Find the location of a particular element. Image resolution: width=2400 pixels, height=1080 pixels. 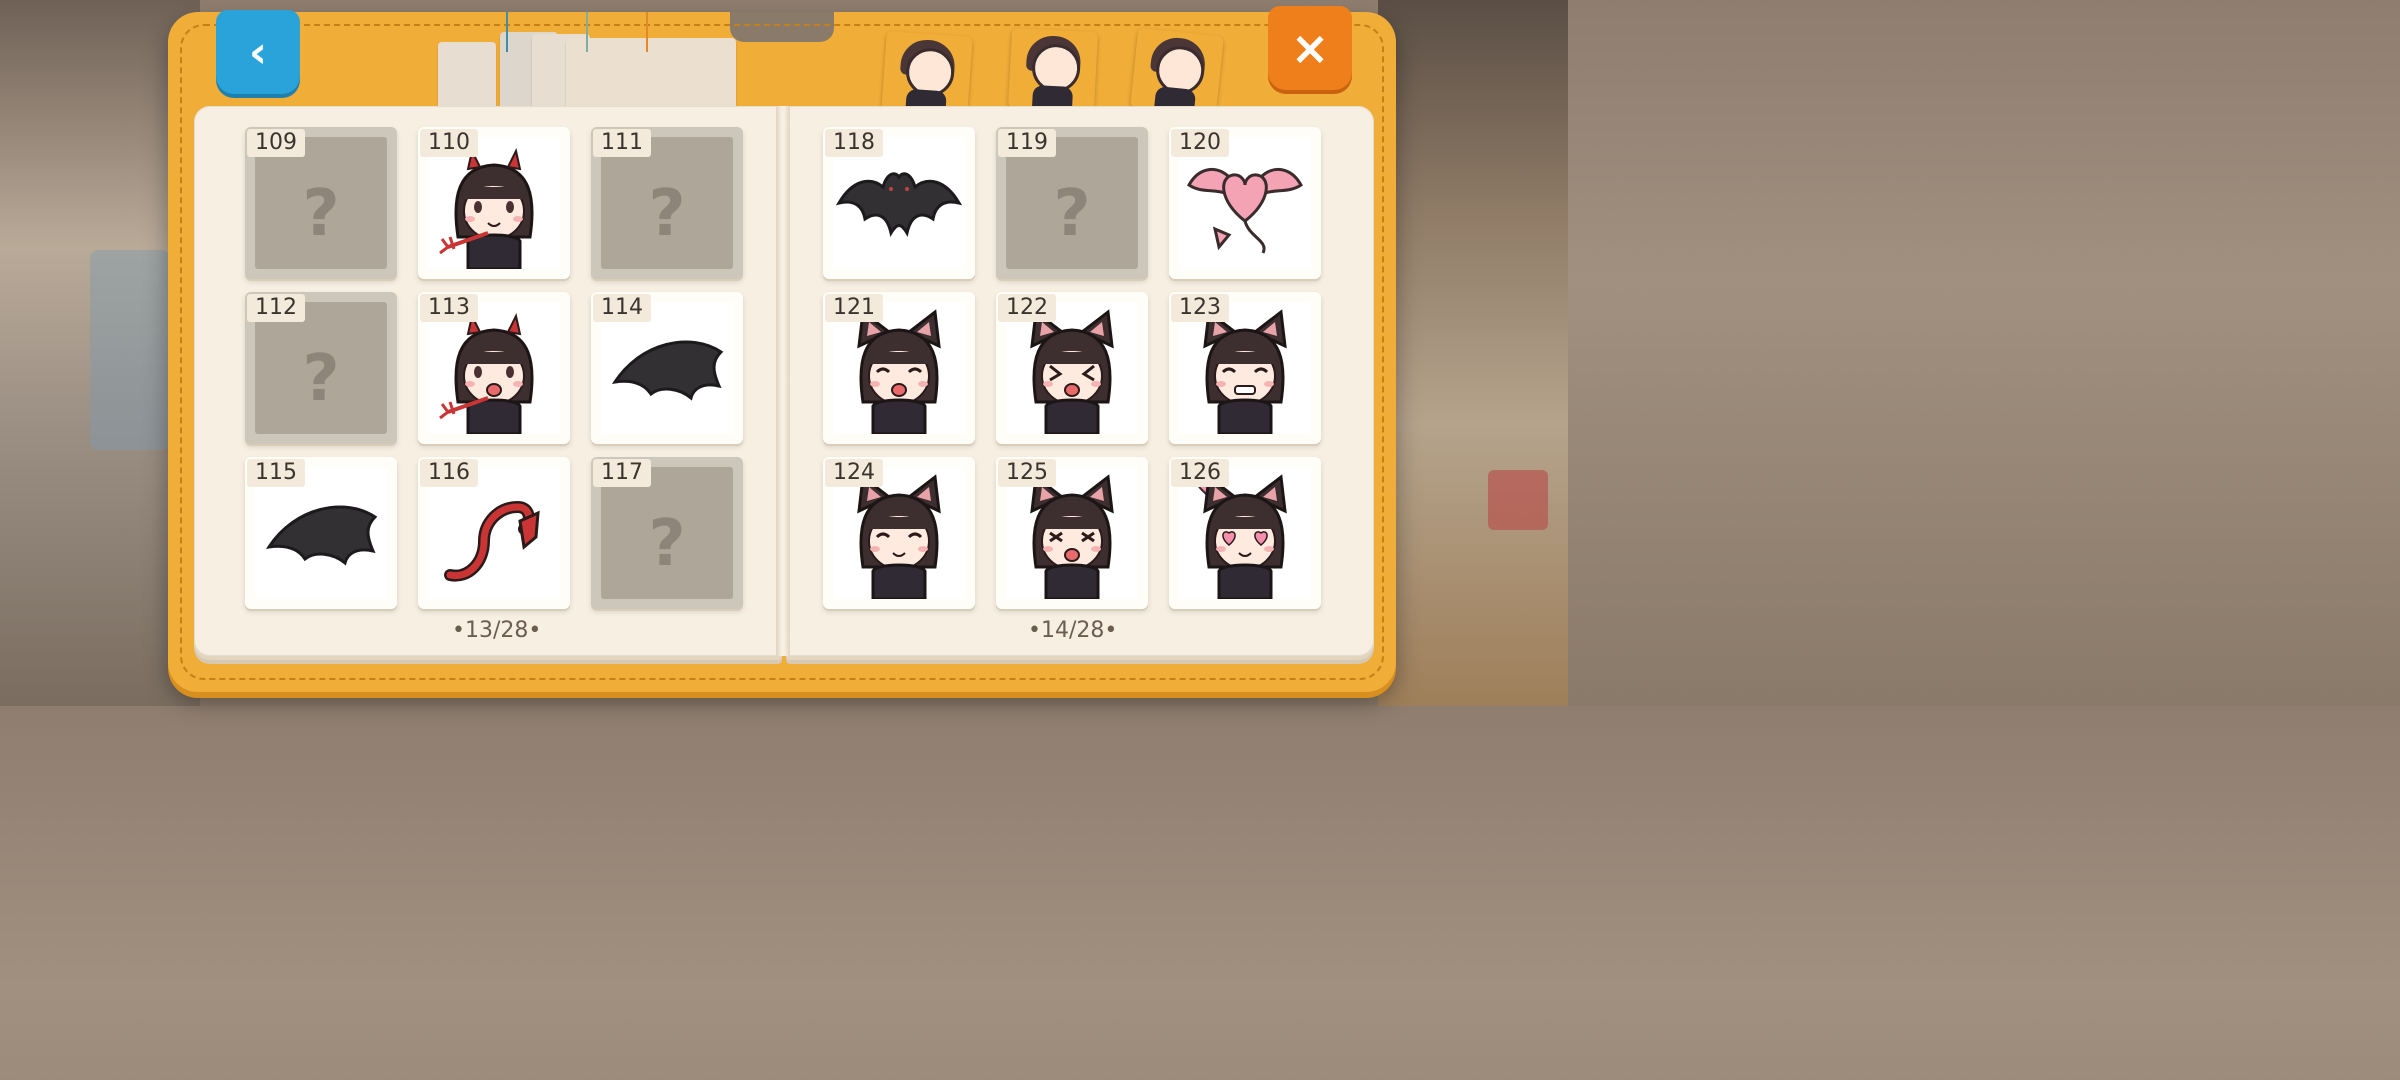

sticker-card-124: 124 is located at coordinates (899, 533).